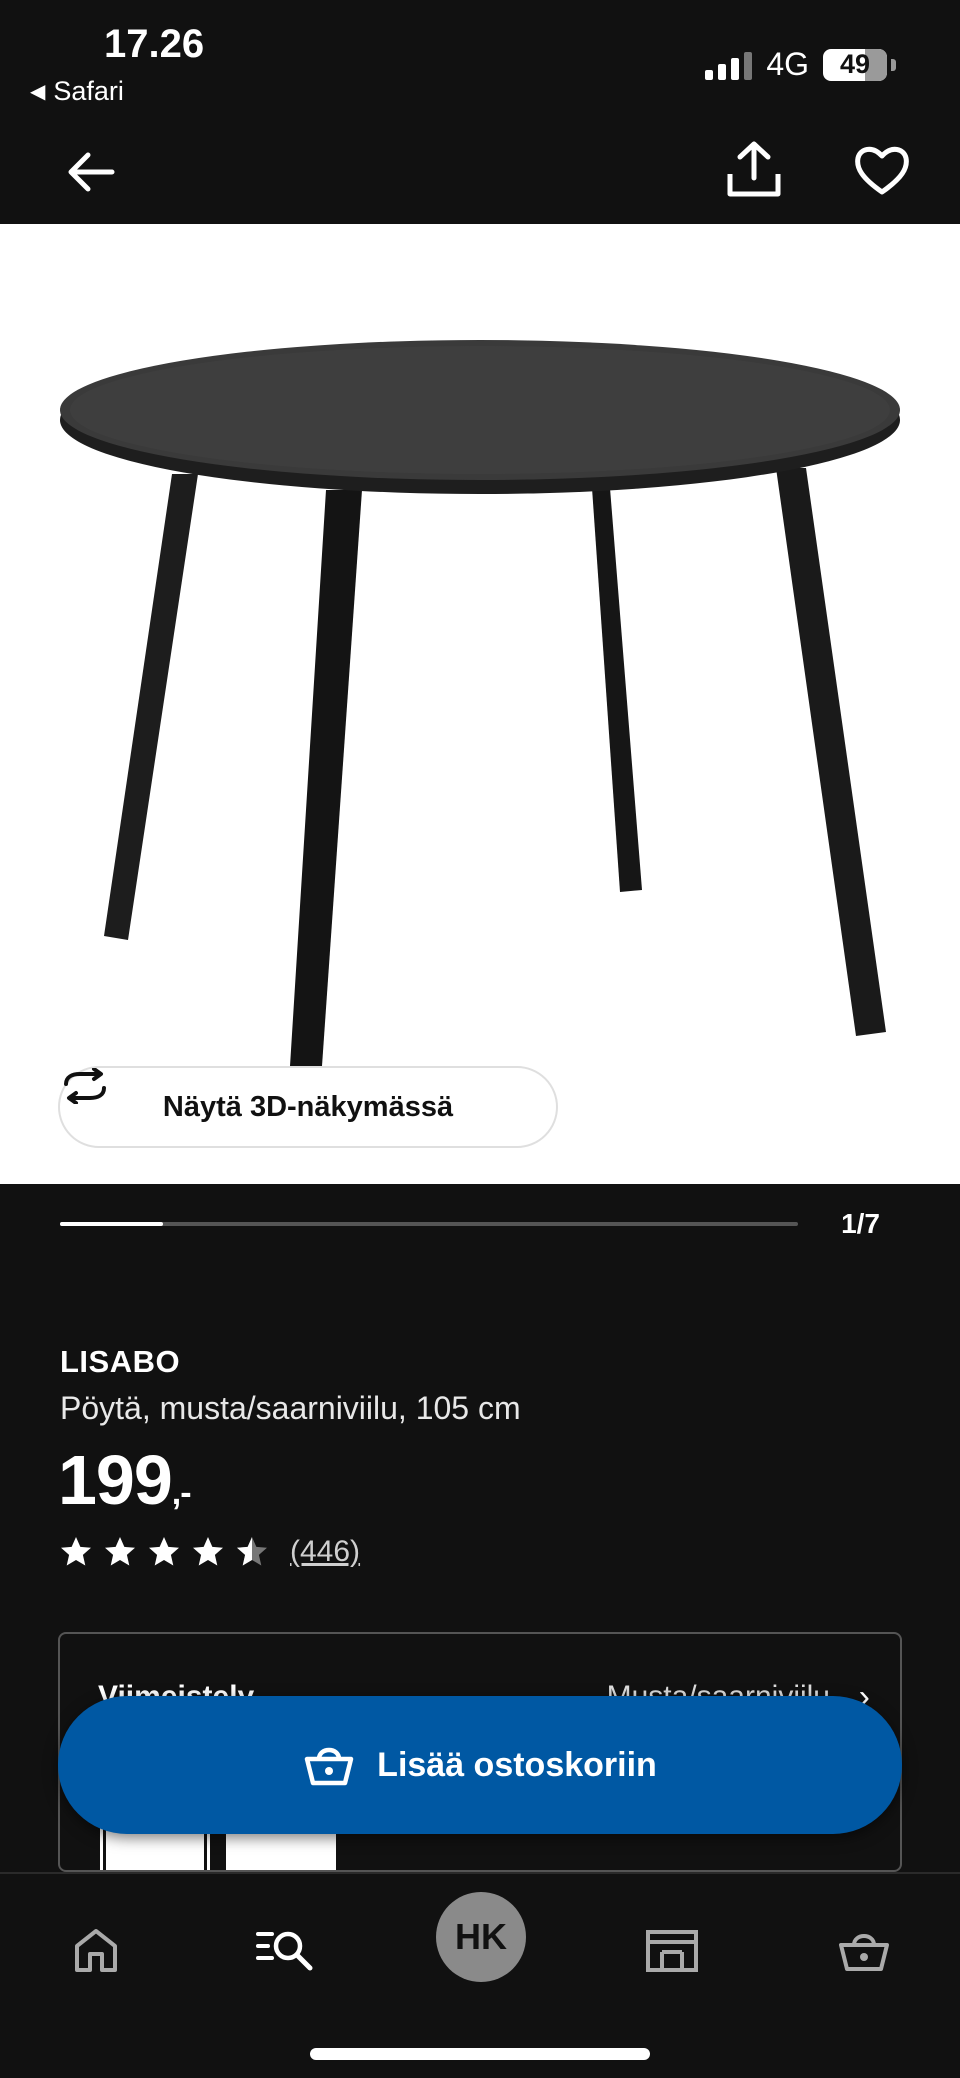 The width and height of the screenshot is (960, 2078). I want to click on product-description: Pöytä, musta/saarniviilu, 105 cm, so click(290, 1408).